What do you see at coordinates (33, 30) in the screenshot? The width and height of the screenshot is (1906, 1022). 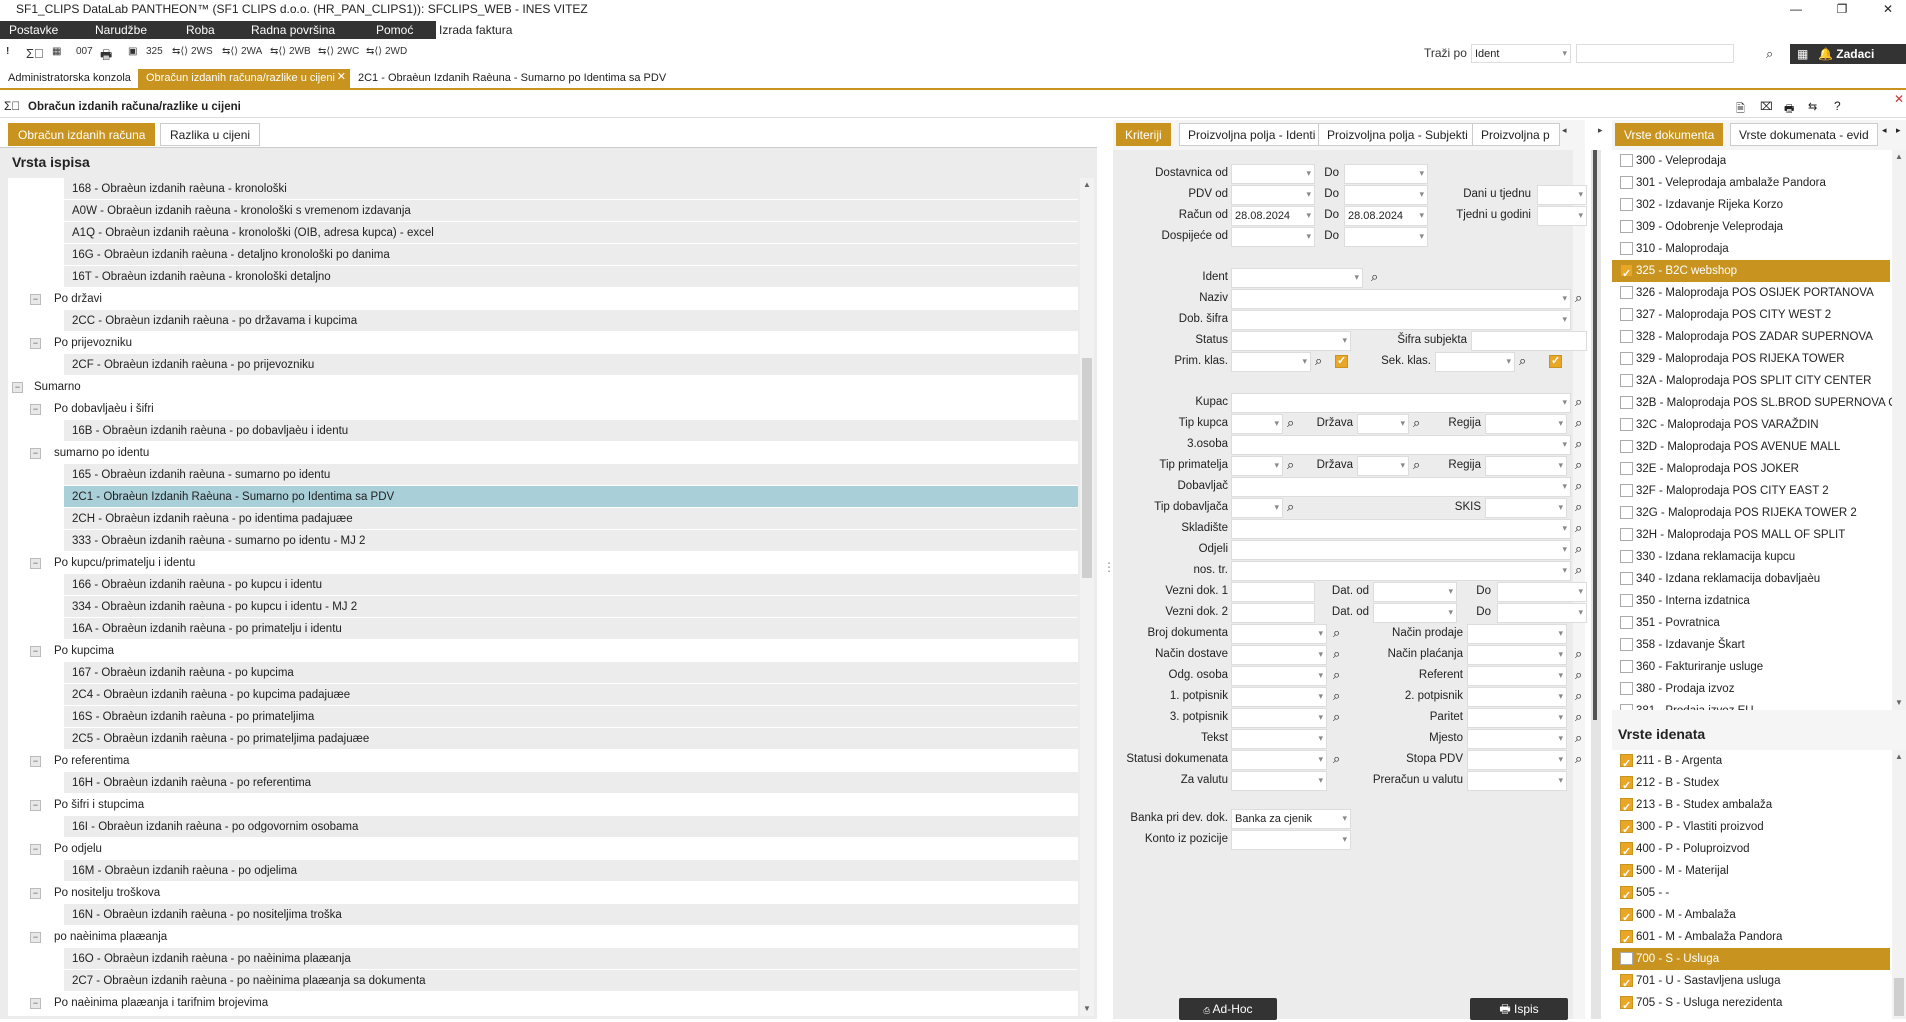 I see `menu-postavke: Postavke` at bounding box center [33, 30].